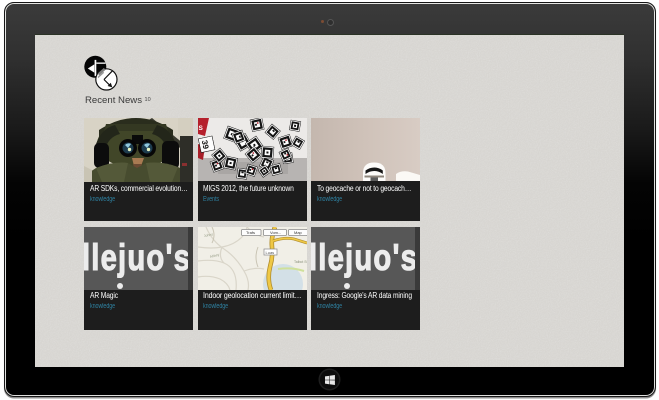 This screenshot has width=659, height=400. Describe the element at coordinates (300, 262) in the screenshot. I see `svg-text: Talbot St` at that location.